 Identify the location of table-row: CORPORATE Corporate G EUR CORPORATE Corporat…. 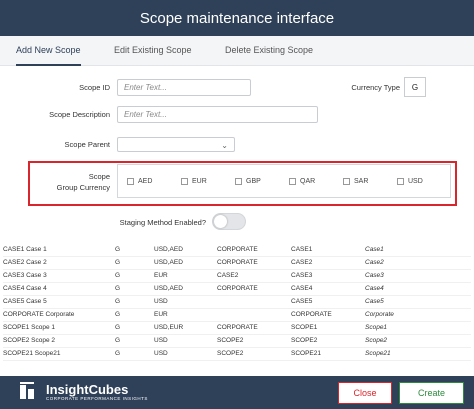
(237, 315).